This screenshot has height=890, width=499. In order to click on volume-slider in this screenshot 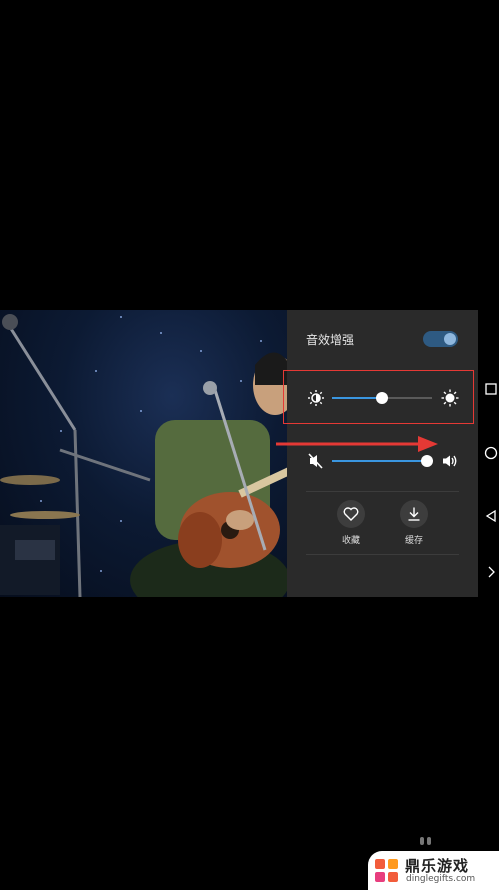, I will do `click(382, 461)`.